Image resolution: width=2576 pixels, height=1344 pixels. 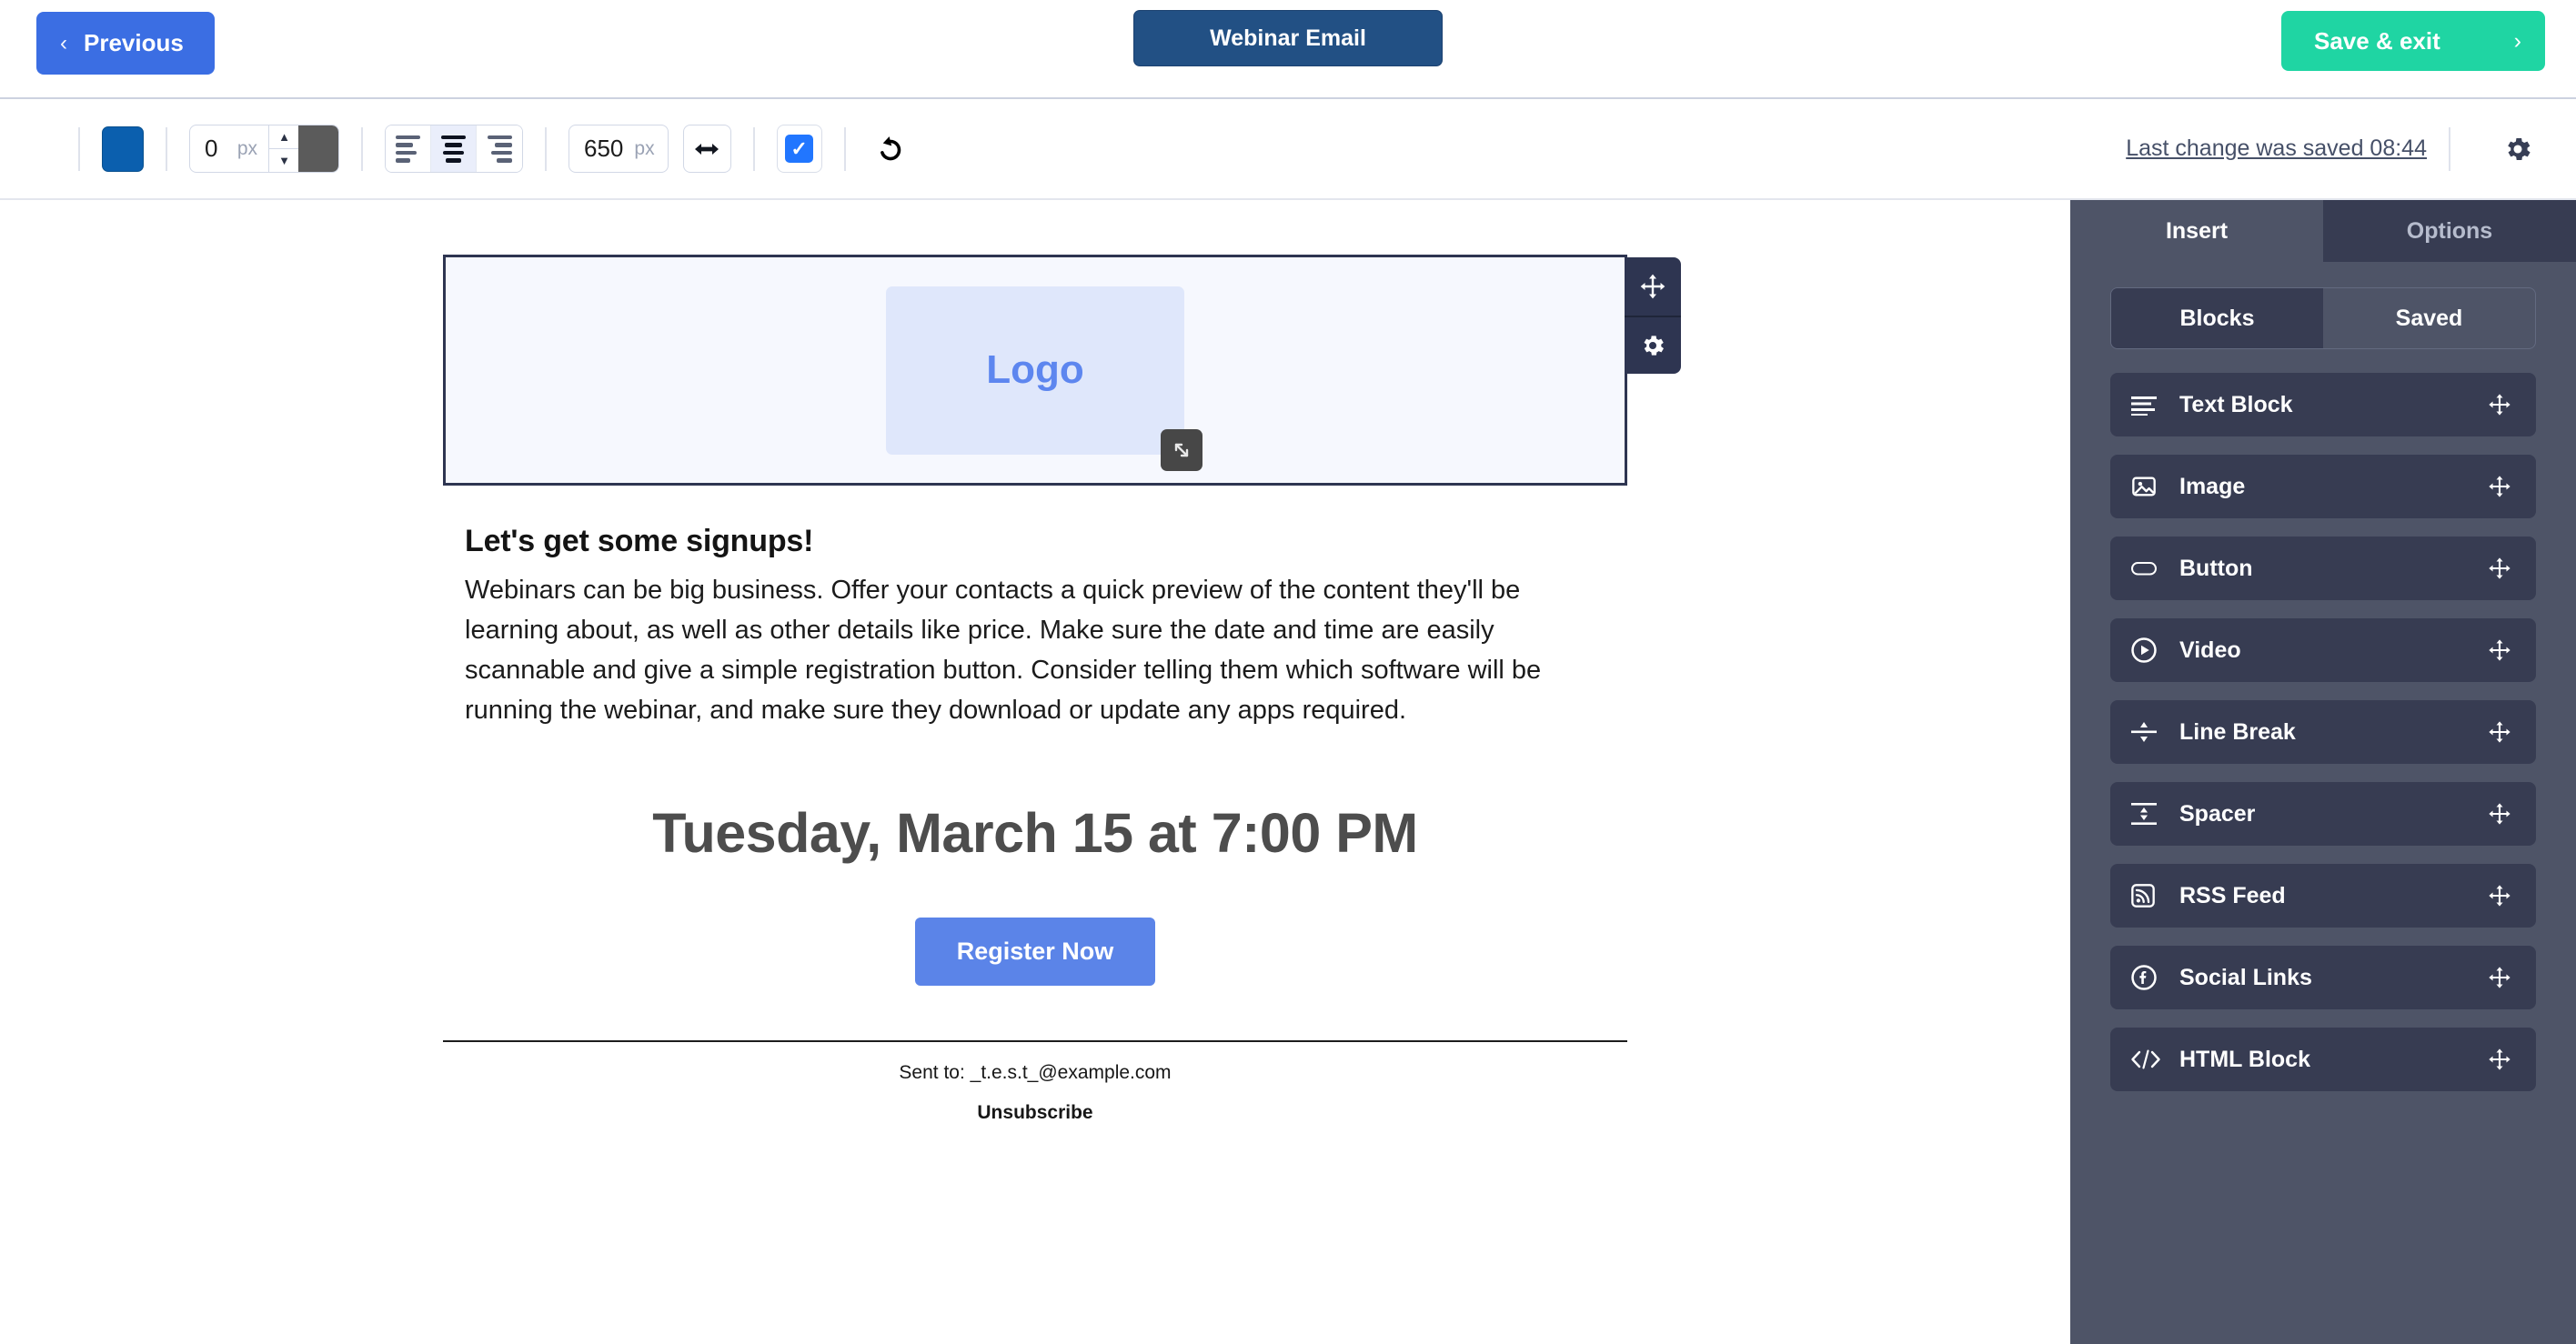 What do you see at coordinates (499, 148) in the screenshot?
I see `align-right-button` at bounding box center [499, 148].